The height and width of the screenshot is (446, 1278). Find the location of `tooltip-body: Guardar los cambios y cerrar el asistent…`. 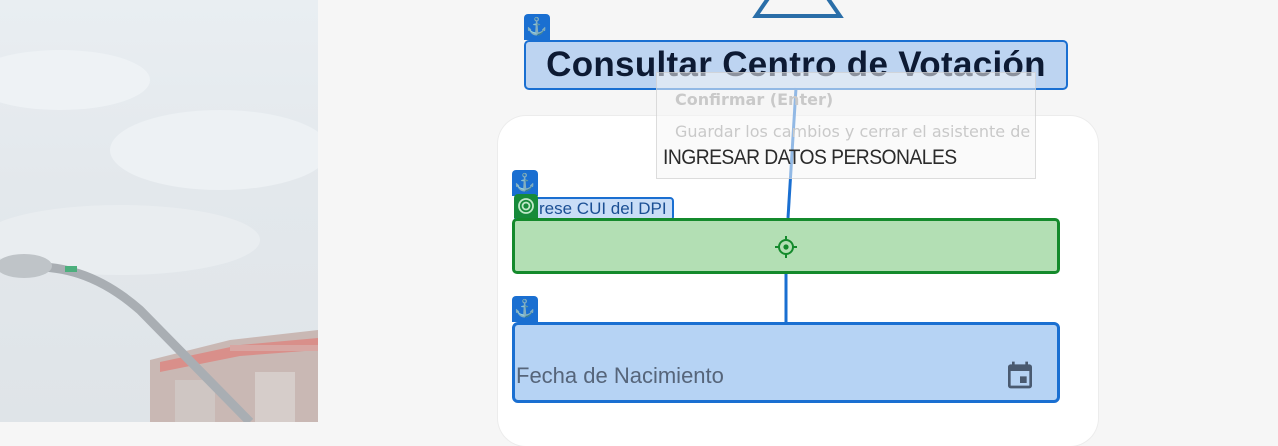

tooltip-body: Guardar los cambios y cerrar el asistent… is located at coordinates (853, 131).